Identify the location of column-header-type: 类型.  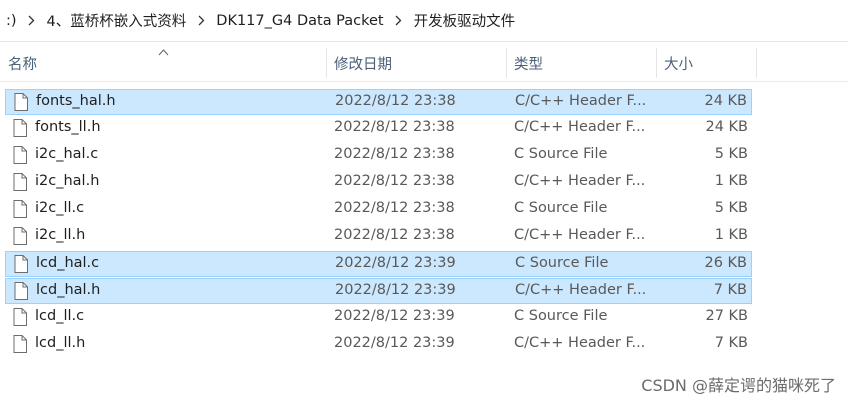
(581, 63).